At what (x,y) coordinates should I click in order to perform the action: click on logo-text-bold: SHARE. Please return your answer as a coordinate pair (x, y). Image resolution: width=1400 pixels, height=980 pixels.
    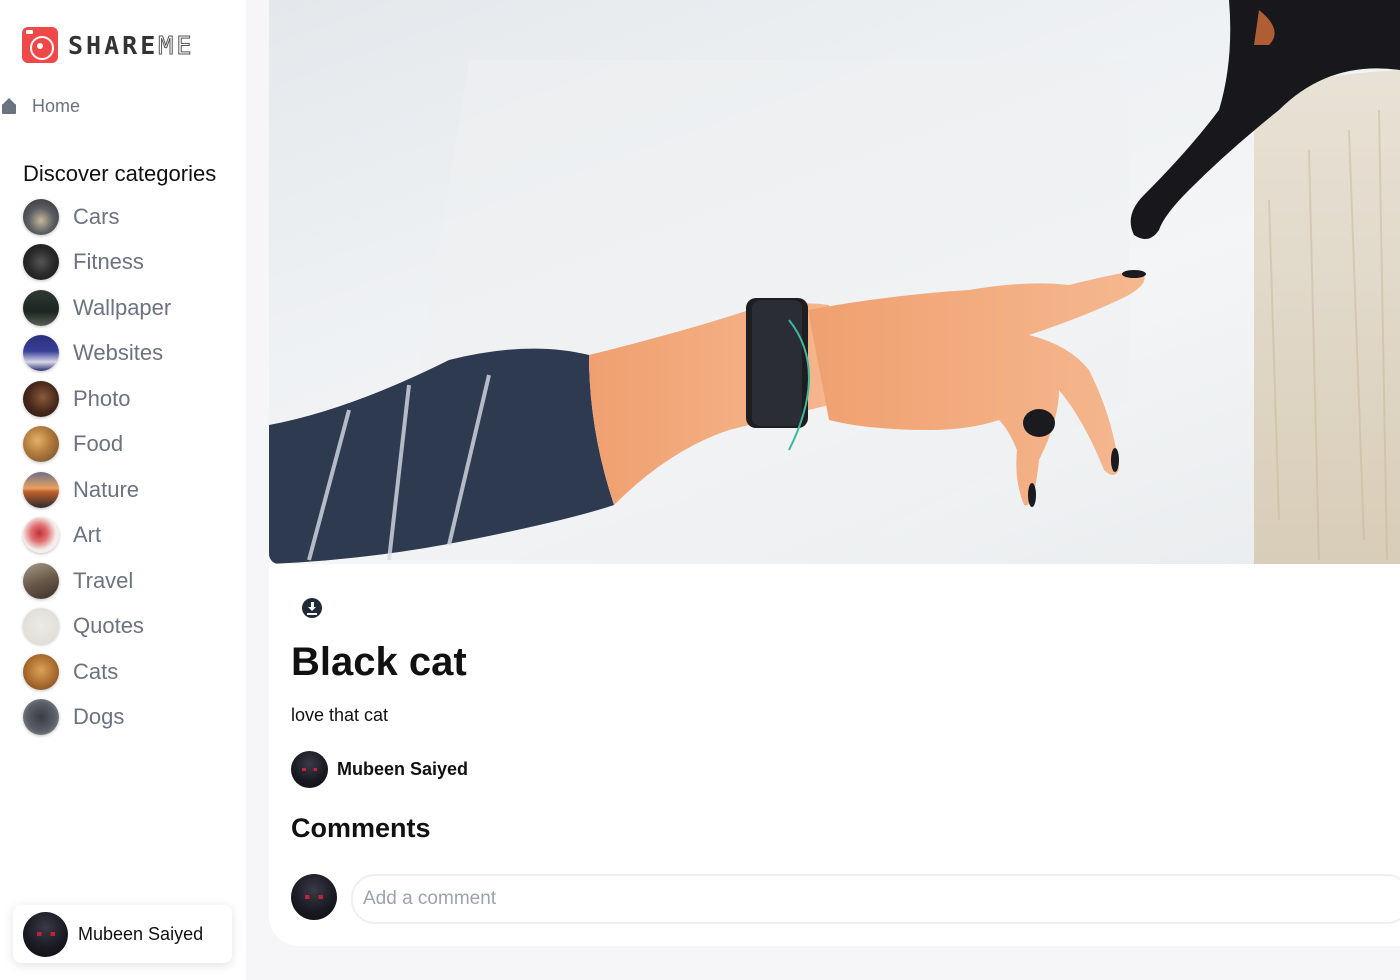
    Looking at the image, I should click on (113, 45).